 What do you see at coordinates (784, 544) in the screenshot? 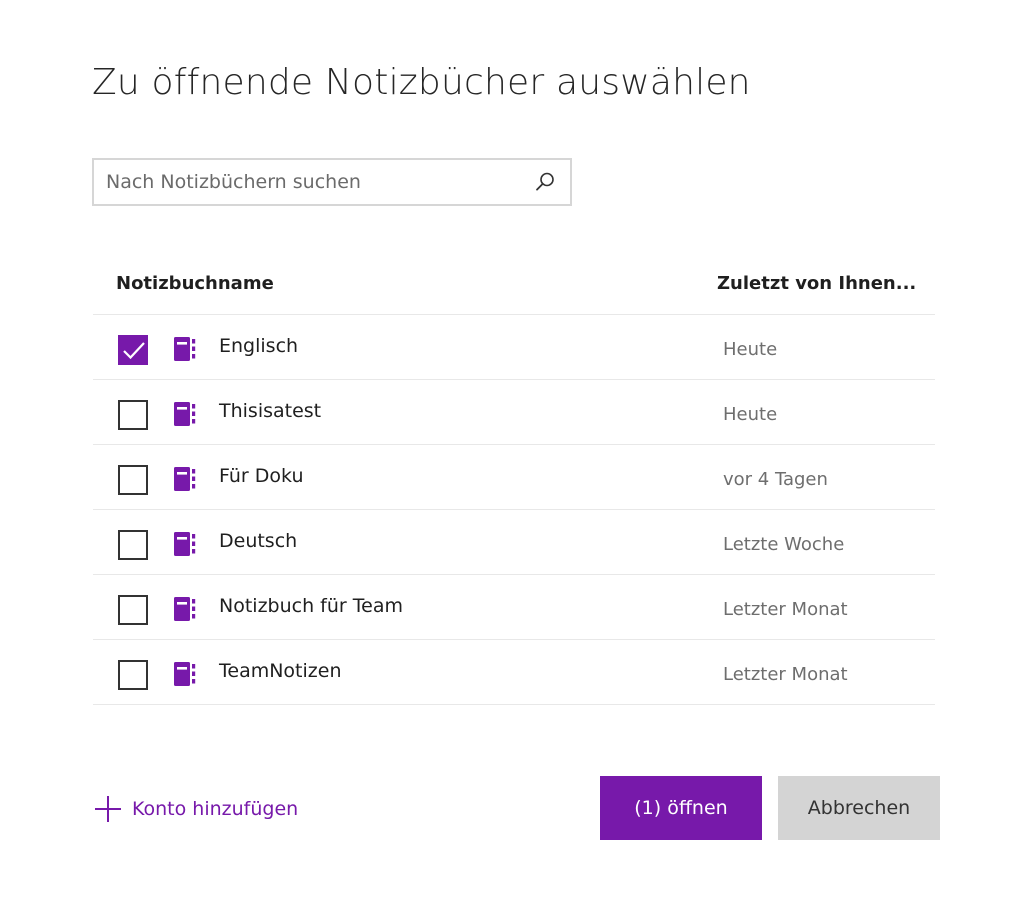
I see `notebook-last-opened: Letzte Woche` at bounding box center [784, 544].